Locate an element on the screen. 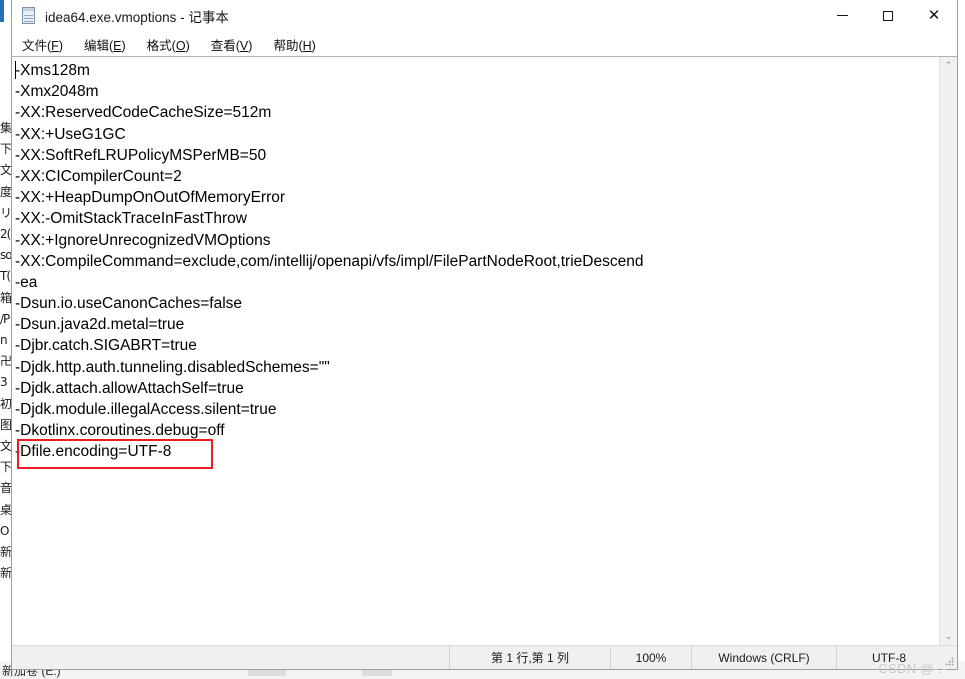 This screenshot has height=679, width=965. menu-item-view: 查看(V) is located at coordinates (232, 44).